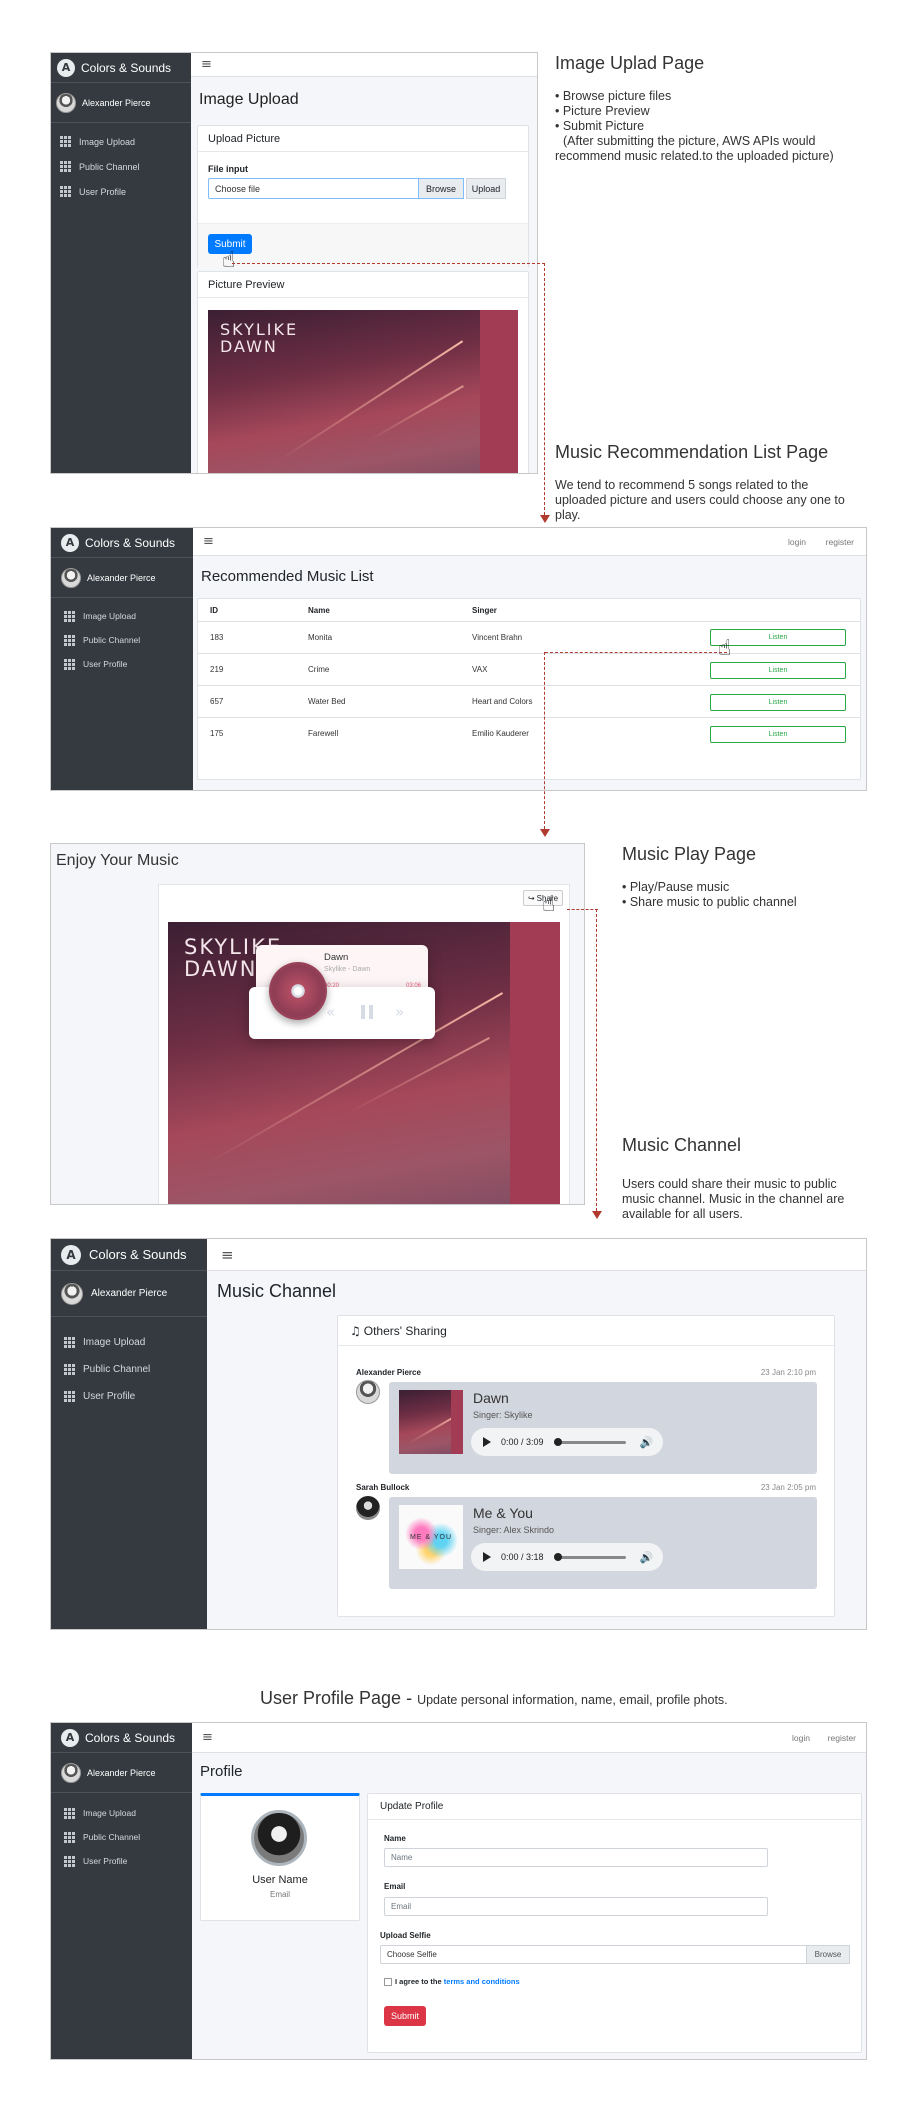  I want to click on audio-player: 0:00 / 3:09 🔊, so click(567, 1442).